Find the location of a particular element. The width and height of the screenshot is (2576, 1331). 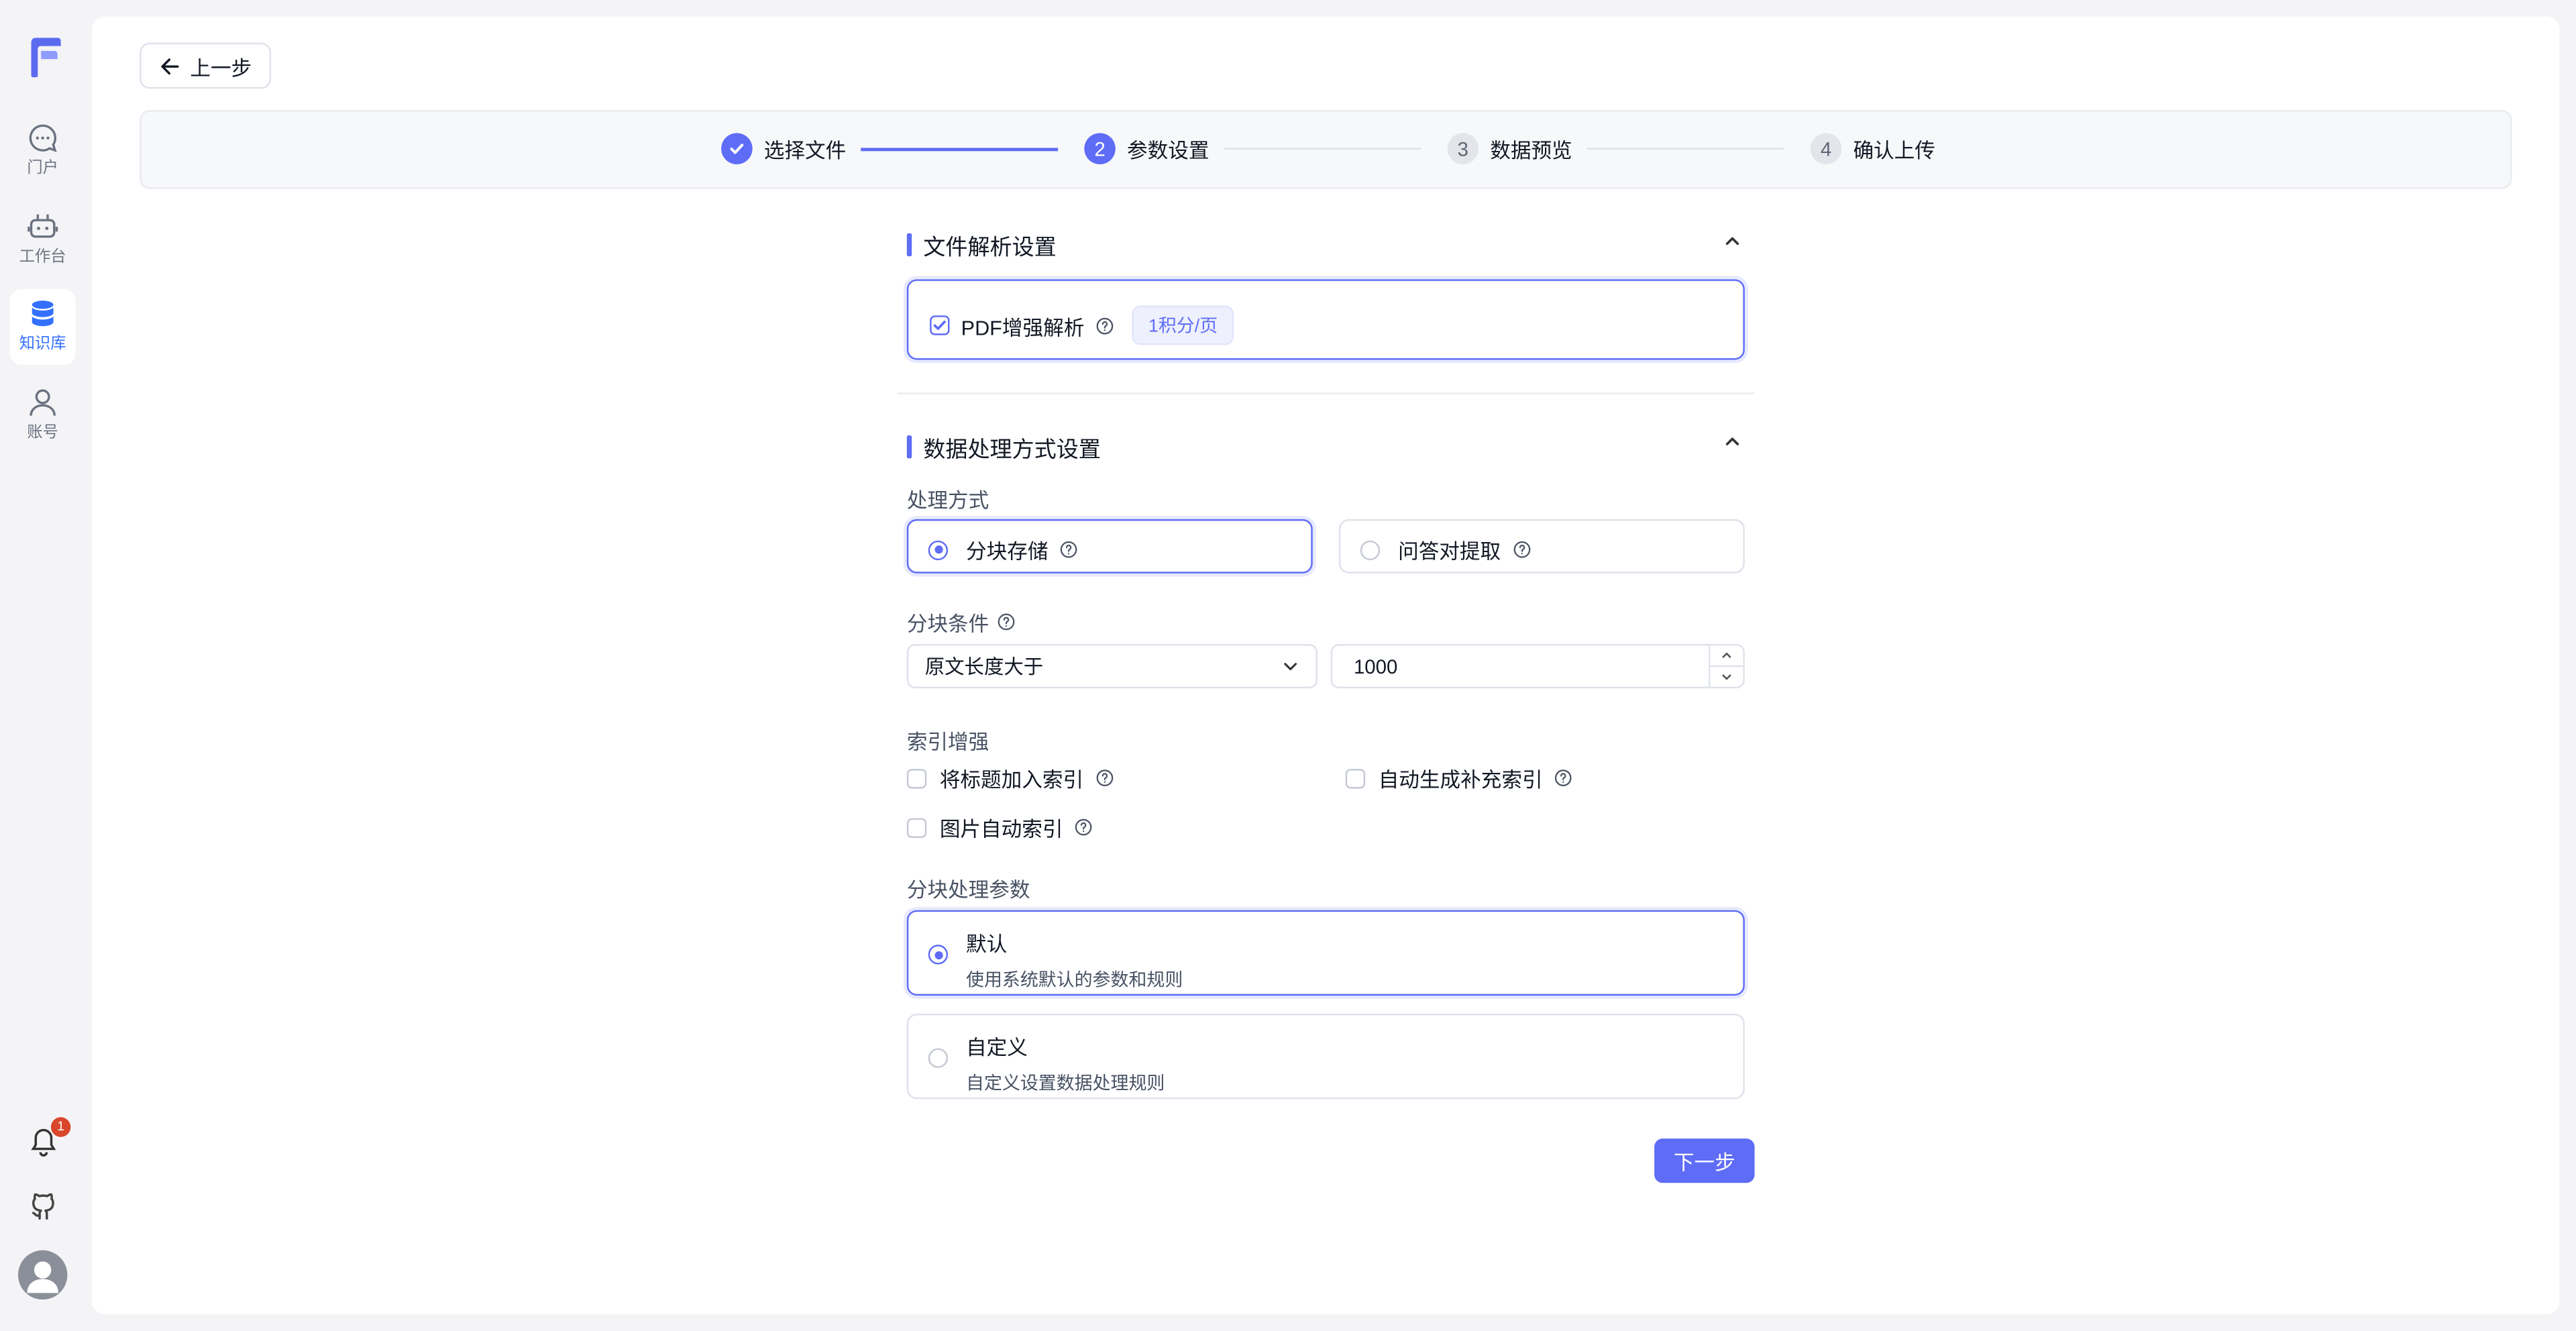

section-divider is located at coordinates (1326, 393).